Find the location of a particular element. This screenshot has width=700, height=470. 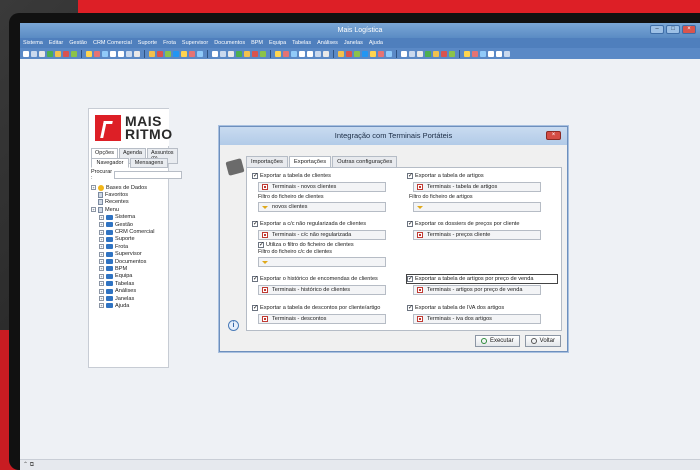

export-cc-checkbox: ✓ is located at coordinates (255, 224).